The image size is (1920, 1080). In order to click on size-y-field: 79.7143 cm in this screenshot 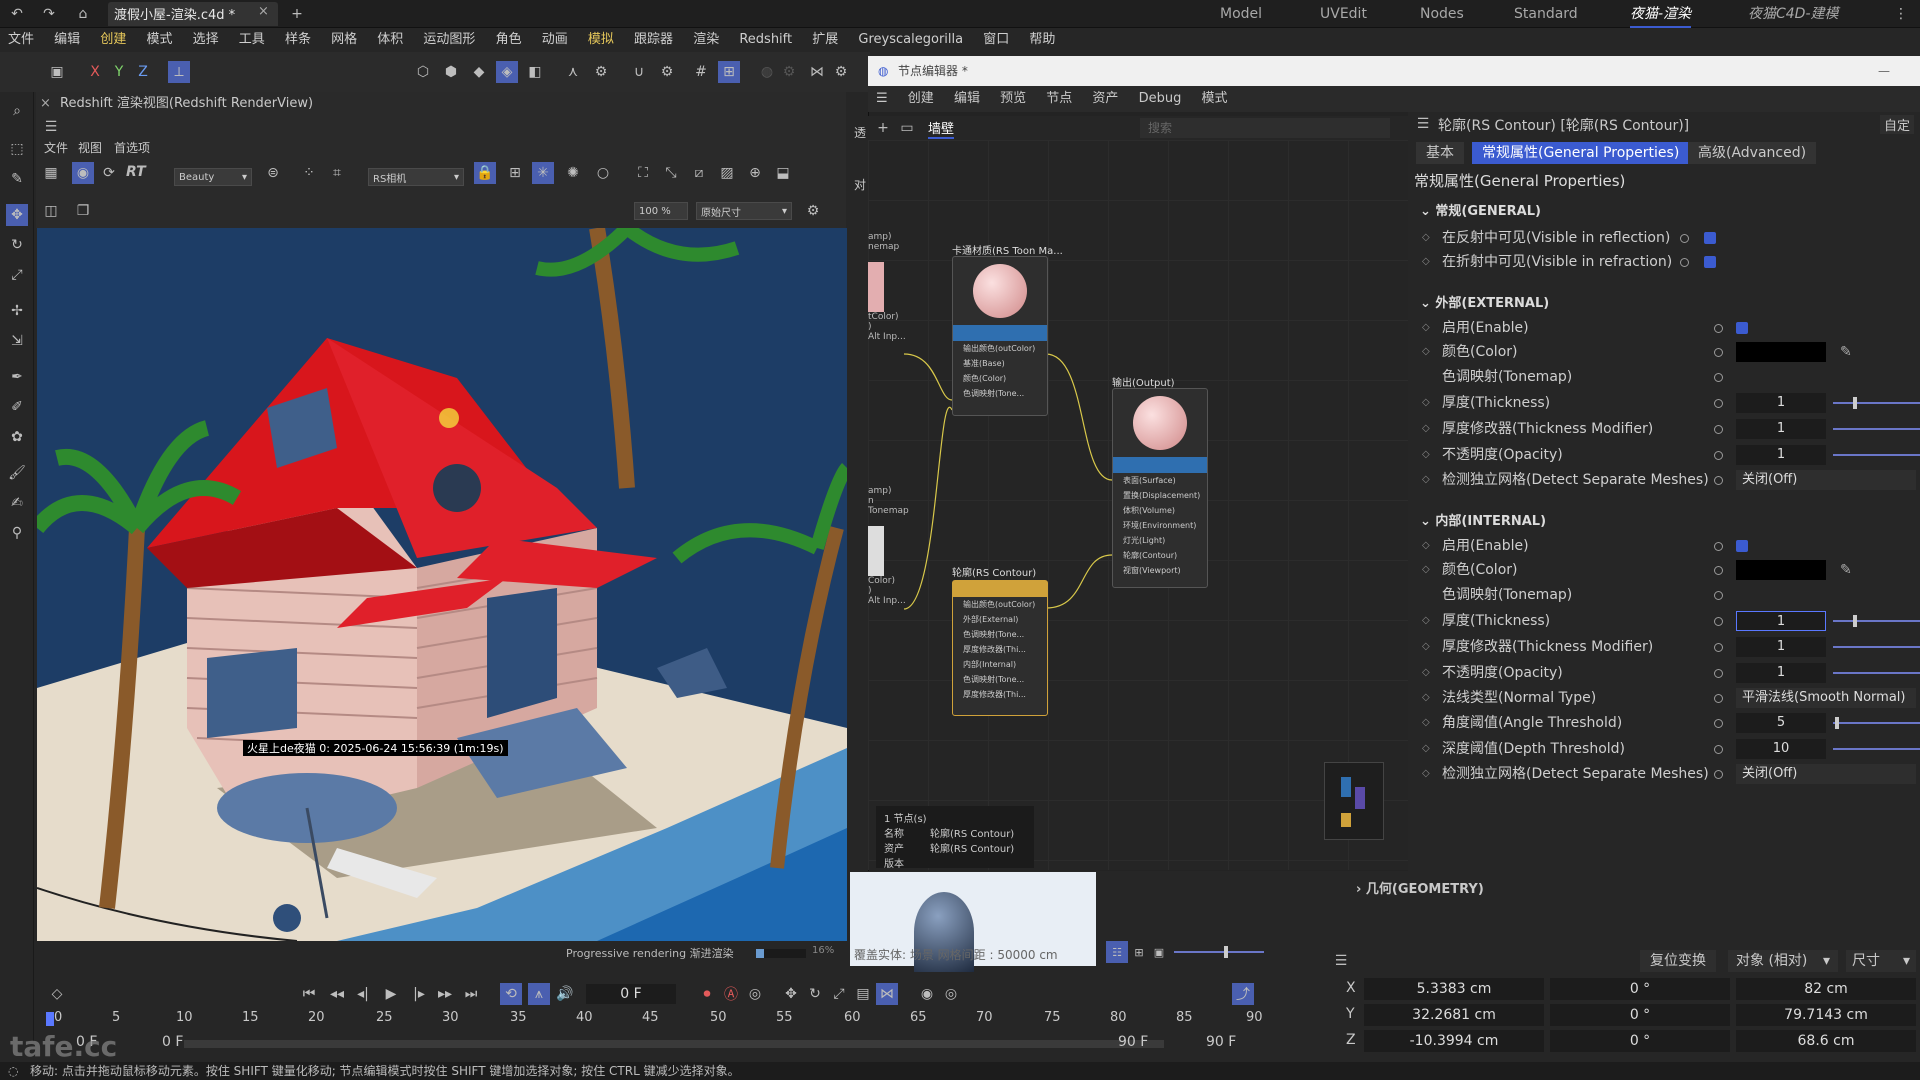, I will do `click(1826, 1015)`.